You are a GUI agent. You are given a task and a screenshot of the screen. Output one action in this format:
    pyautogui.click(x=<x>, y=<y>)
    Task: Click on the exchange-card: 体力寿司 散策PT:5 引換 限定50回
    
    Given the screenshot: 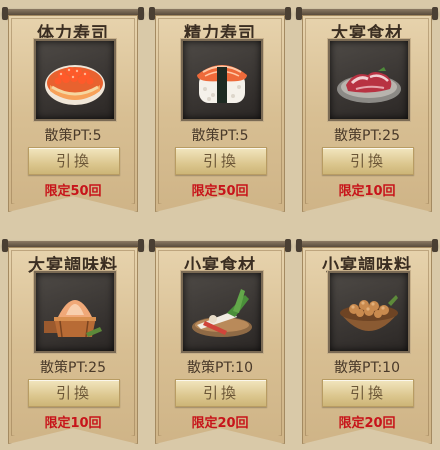 What is the action you would take?
    pyautogui.click(x=73, y=108)
    